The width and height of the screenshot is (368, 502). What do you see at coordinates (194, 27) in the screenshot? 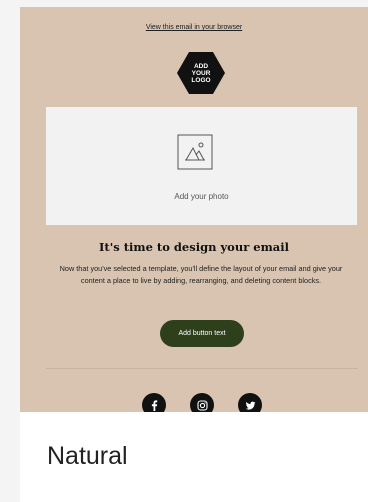
I see `view-in-browser-link: View this email in your browser` at bounding box center [194, 27].